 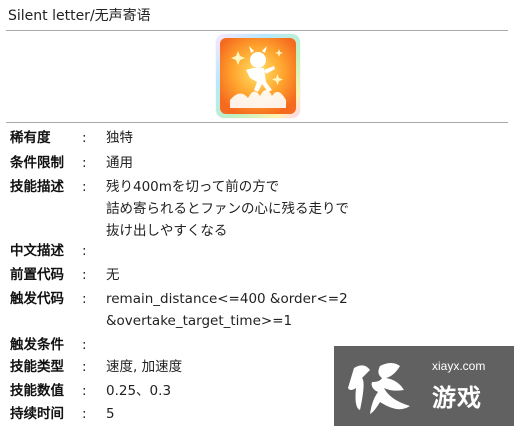 I want to click on info-row-value: 无, so click(x=113, y=275).